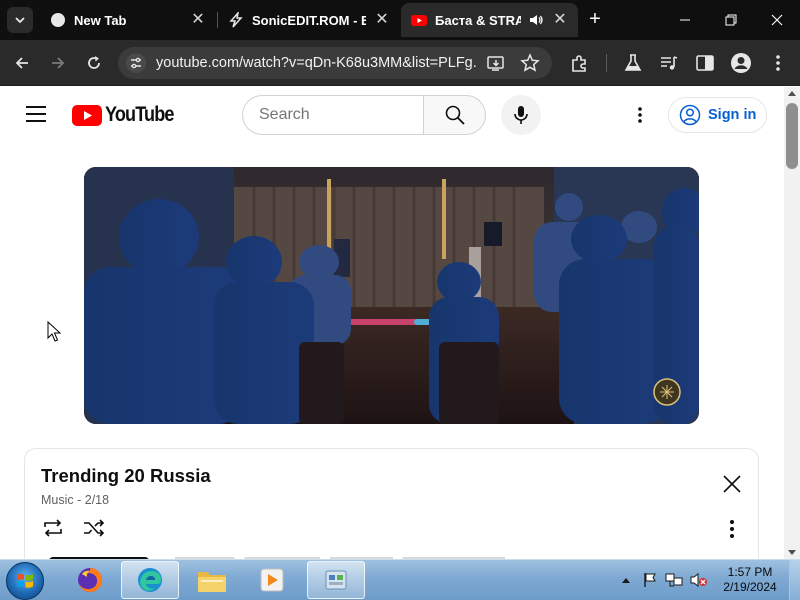 This screenshot has height=600, width=800. Describe the element at coordinates (236, 20) in the screenshot. I see `sonicedit-icon` at that location.